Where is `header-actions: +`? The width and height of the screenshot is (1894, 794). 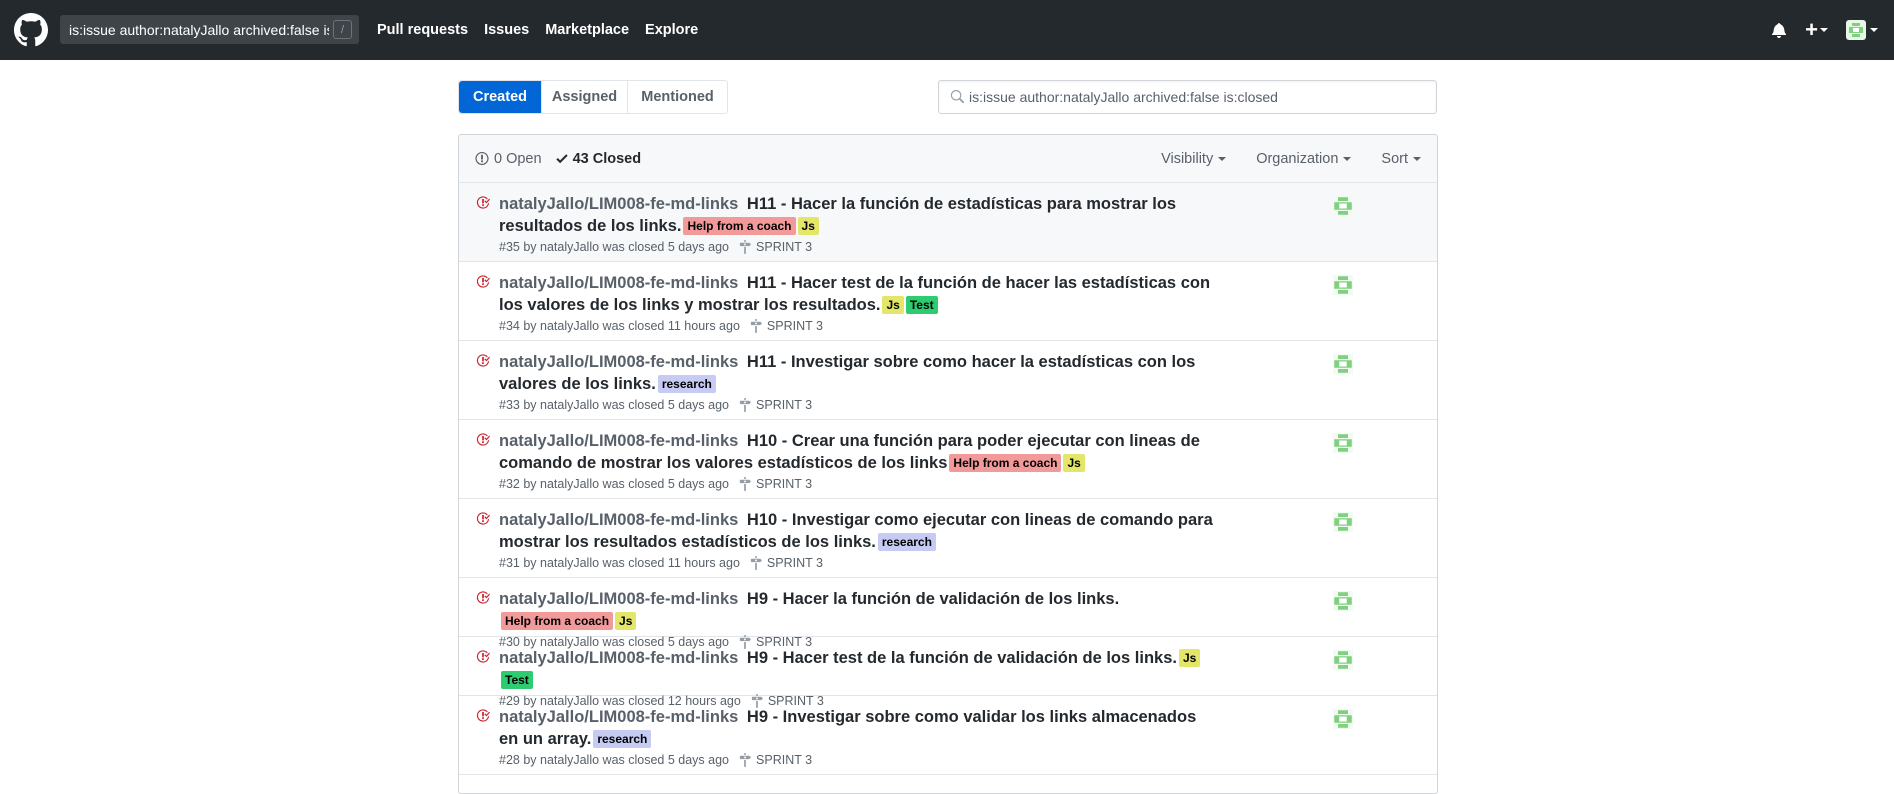 header-actions: + is located at coordinates (1824, 30).